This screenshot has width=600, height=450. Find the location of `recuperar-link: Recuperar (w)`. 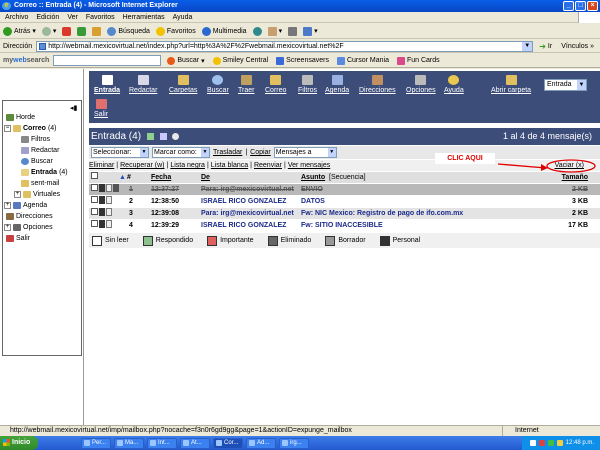

recuperar-link: Recuperar (w) is located at coordinates (142, 165).